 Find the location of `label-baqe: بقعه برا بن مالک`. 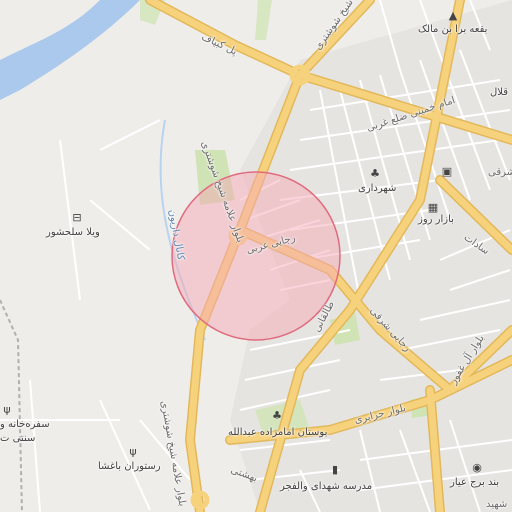

label-baqe: بقعه برا بن مالک is located at coordinates (452, 30).